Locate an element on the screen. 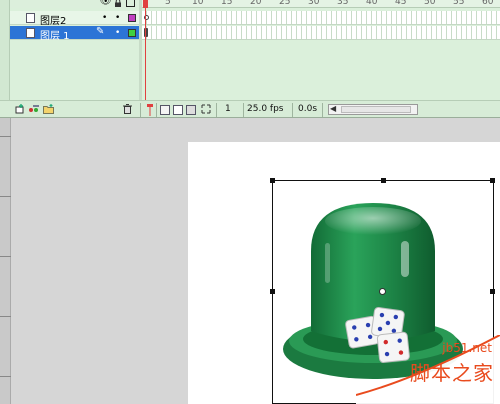  ruler-number: 5 is located at coordinates (168, 3).